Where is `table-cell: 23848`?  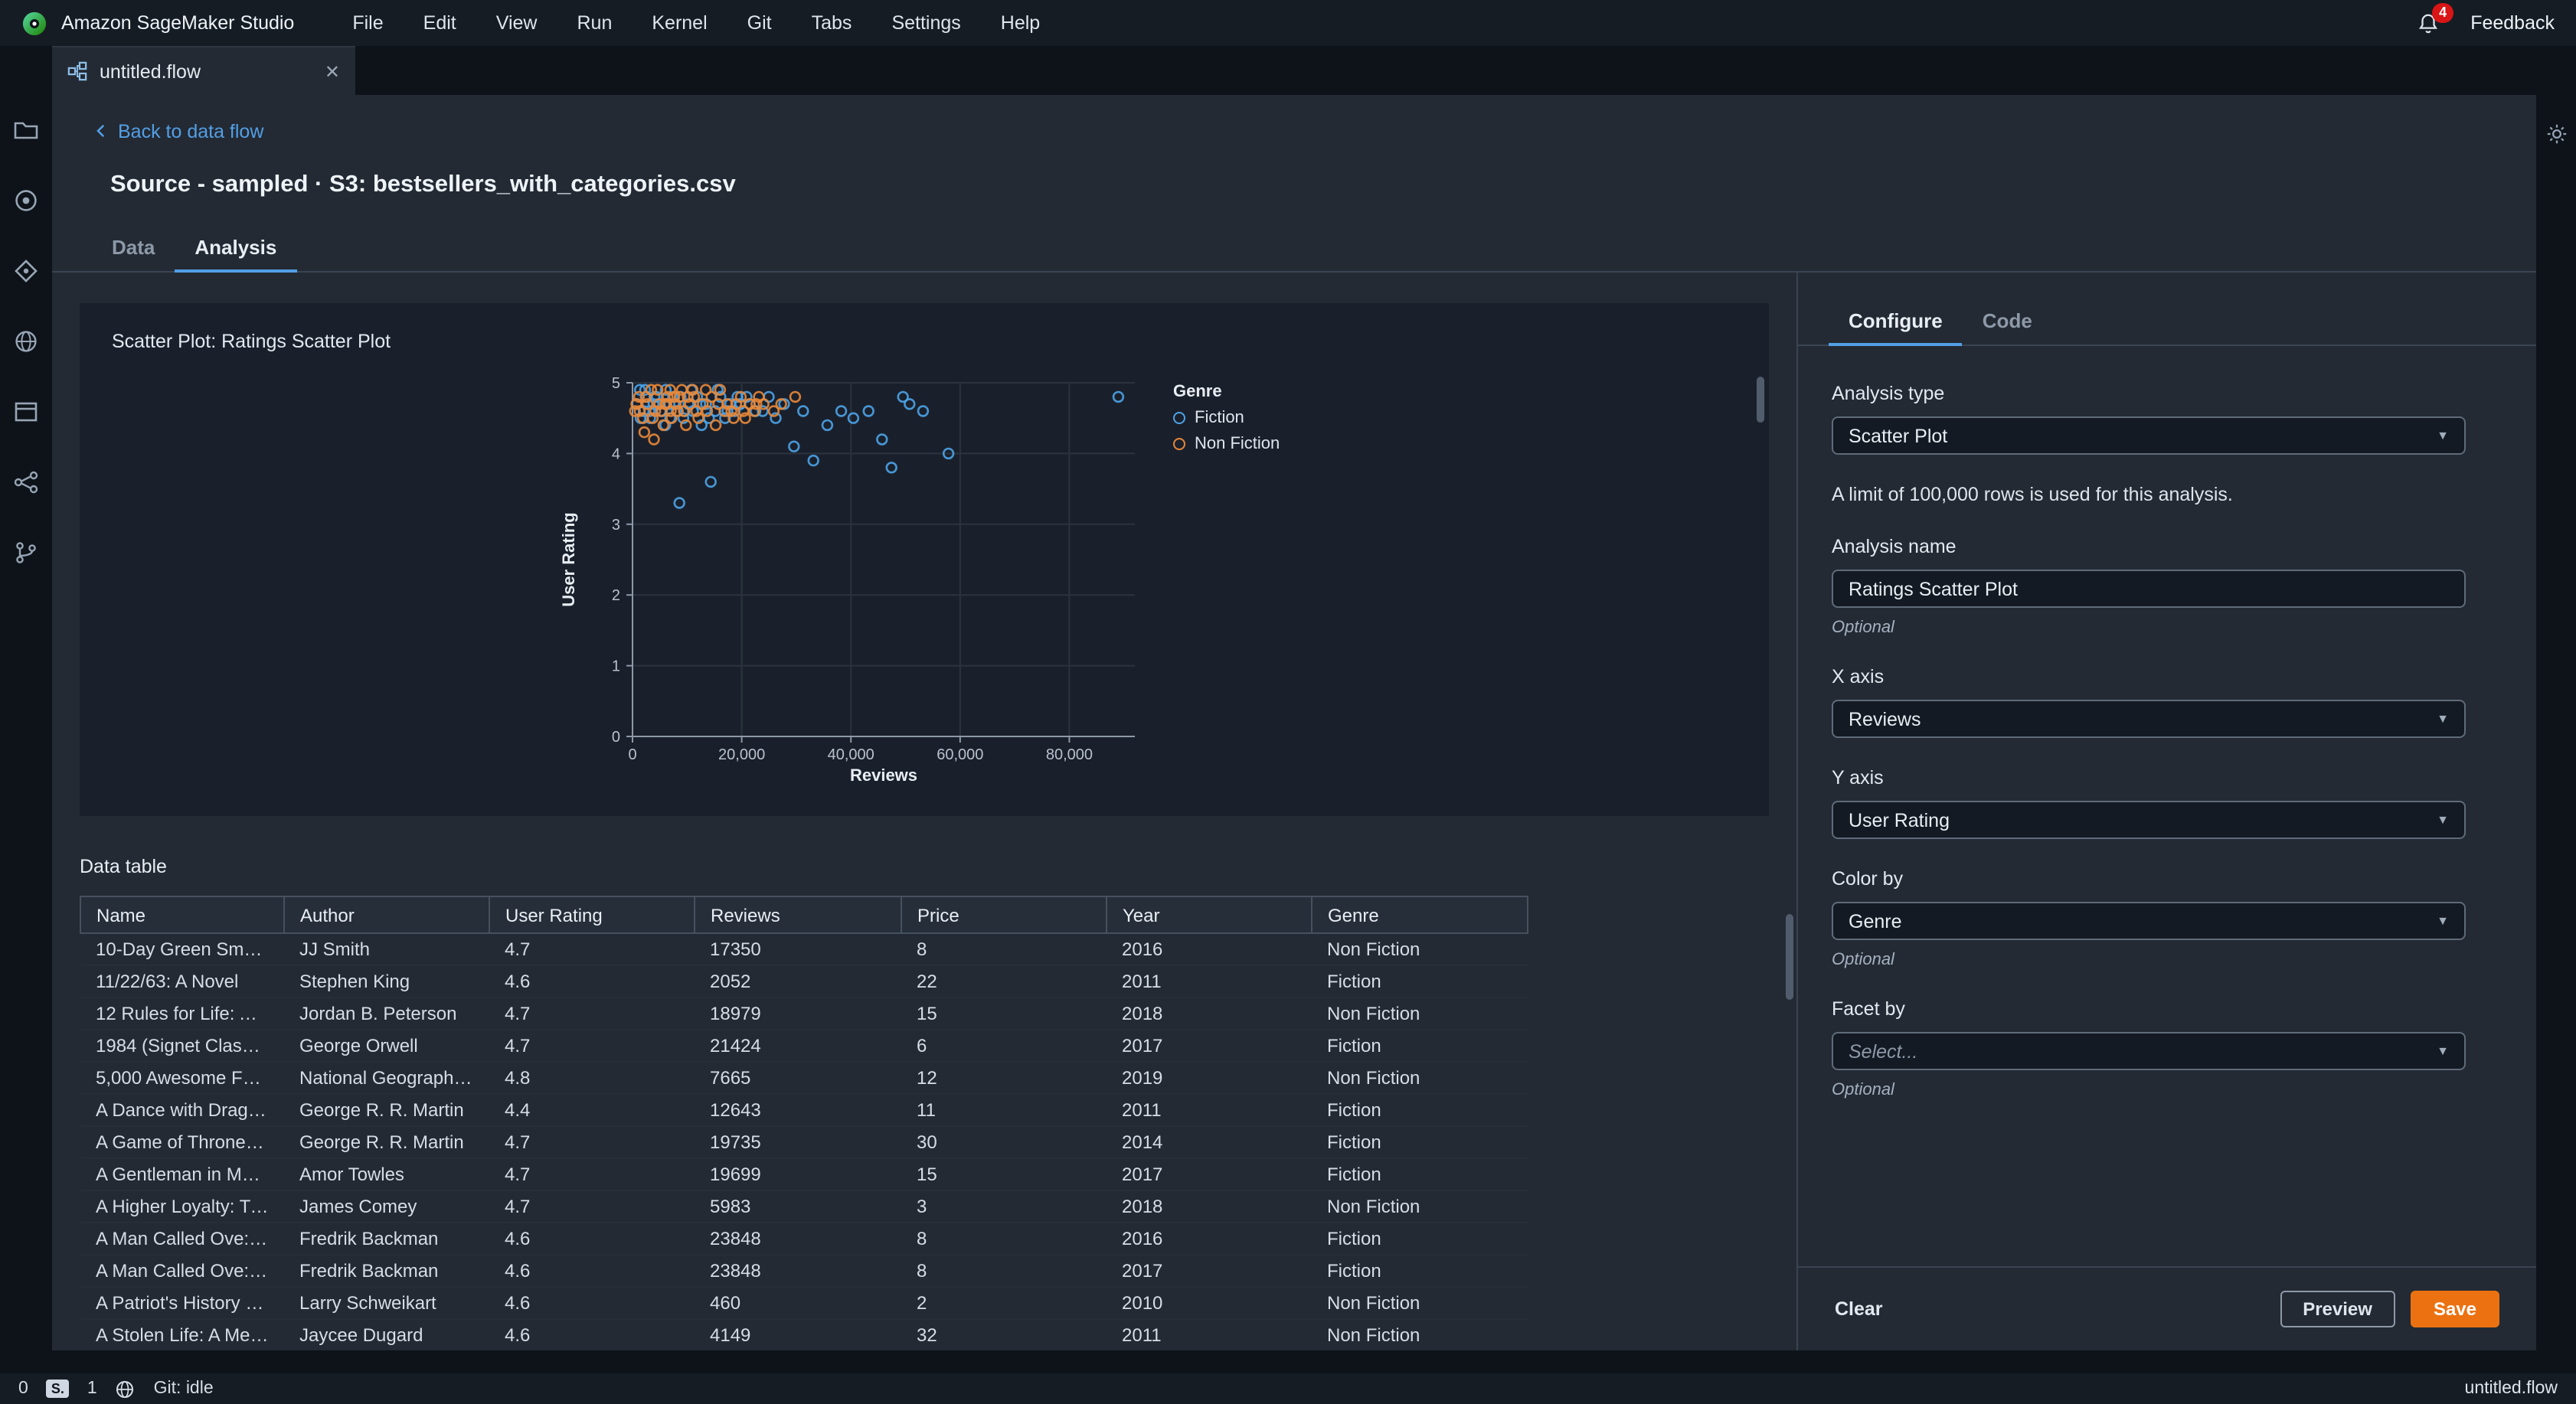
table-cell: 23848 is located at coordinates (798, 1239).